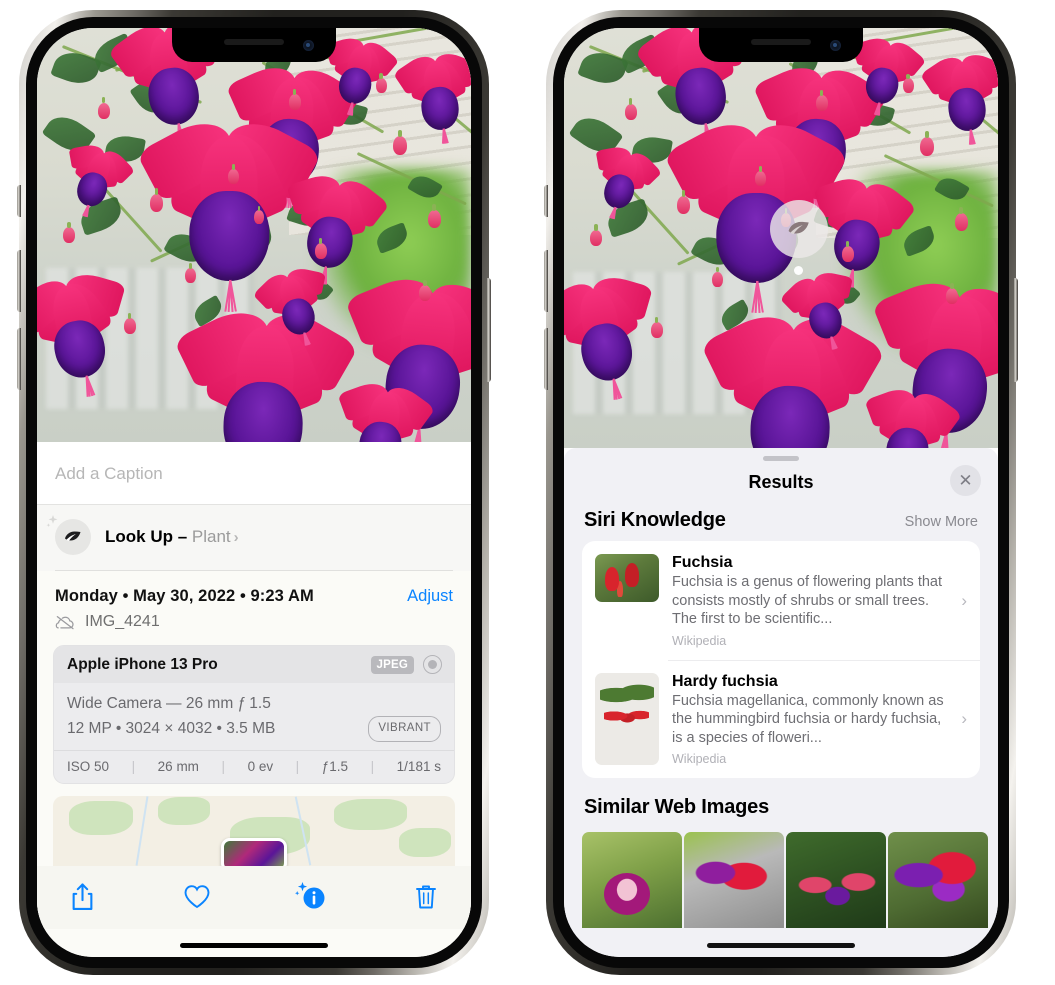  What do you see at coordinates (725, 681) in the screenshot?
I see `knowledge-title: Hardy fuchsia` at bounding box center [725, 681].